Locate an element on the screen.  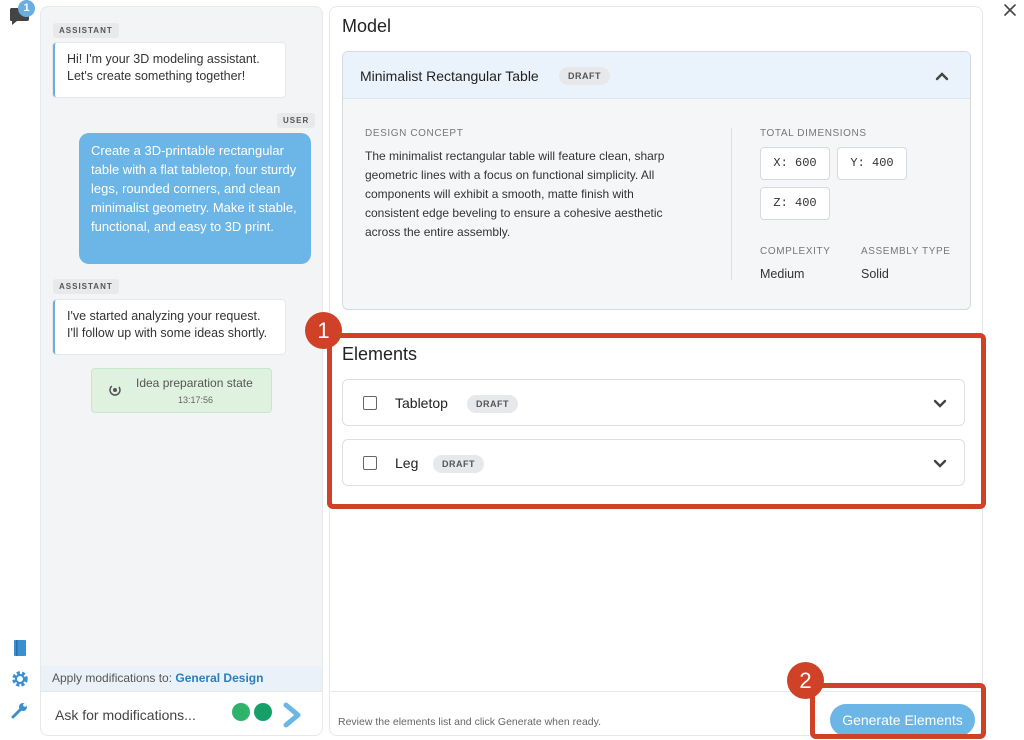
apply-target-link: General Design is located at coordinates (219, 678).